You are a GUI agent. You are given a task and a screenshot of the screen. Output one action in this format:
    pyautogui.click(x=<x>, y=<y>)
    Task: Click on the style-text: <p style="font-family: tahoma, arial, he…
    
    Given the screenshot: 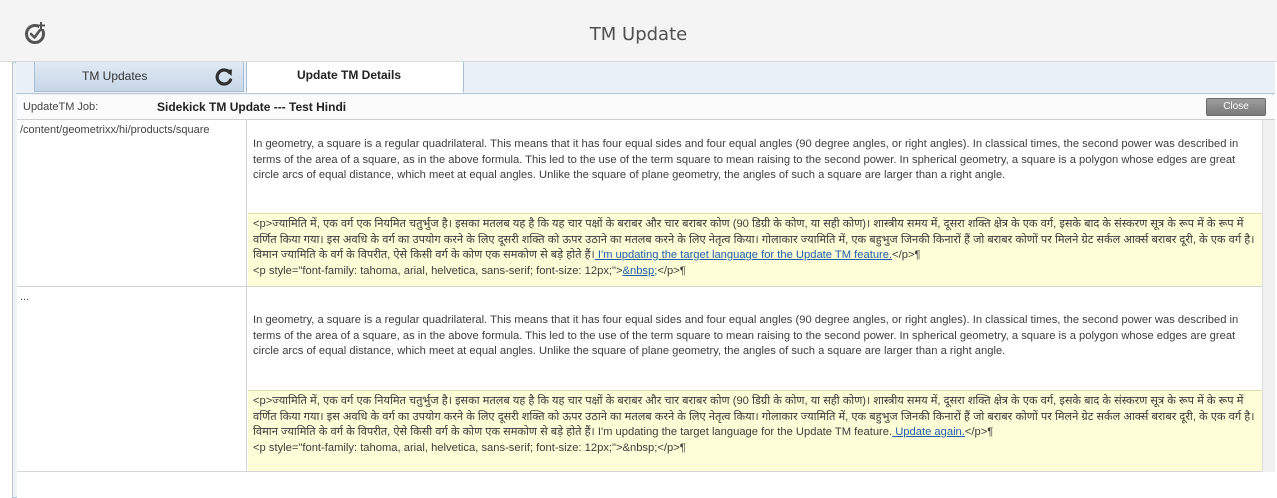 What is the action you would take?
    pyautogui.click(x=469, y=447)
    